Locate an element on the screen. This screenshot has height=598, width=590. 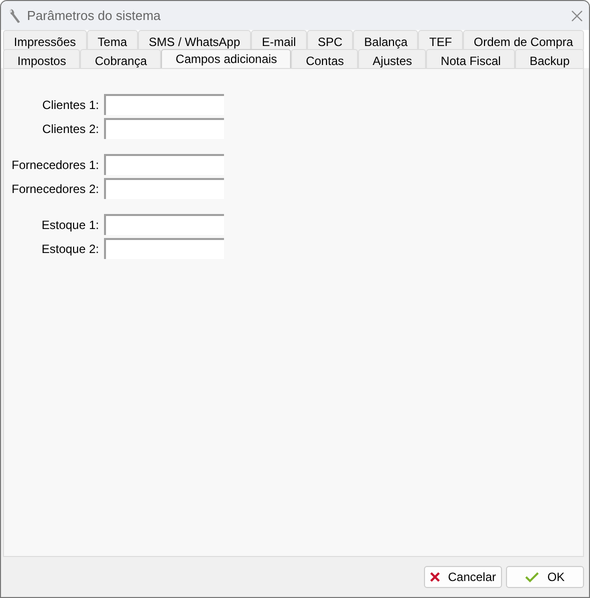
field-label: Estoque 1: is located at coordinates (69, 225).